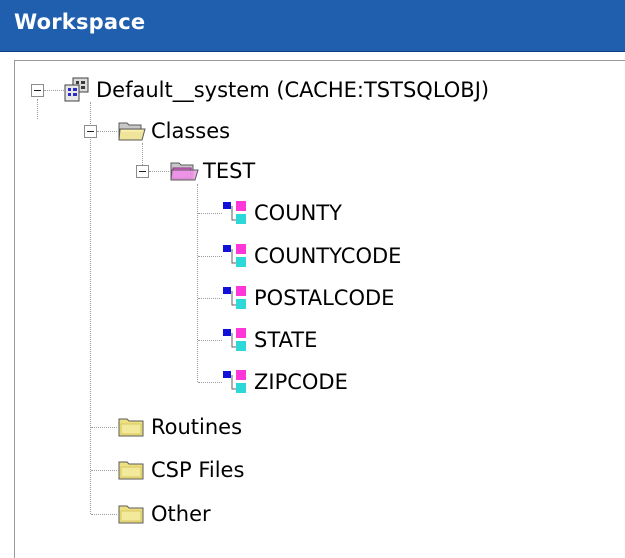 The image size is (625, 558). What do you see at coordinates (37, 90) in the screenshot?
I see `collapse-toggle-root` at bounding box center [37, 90].